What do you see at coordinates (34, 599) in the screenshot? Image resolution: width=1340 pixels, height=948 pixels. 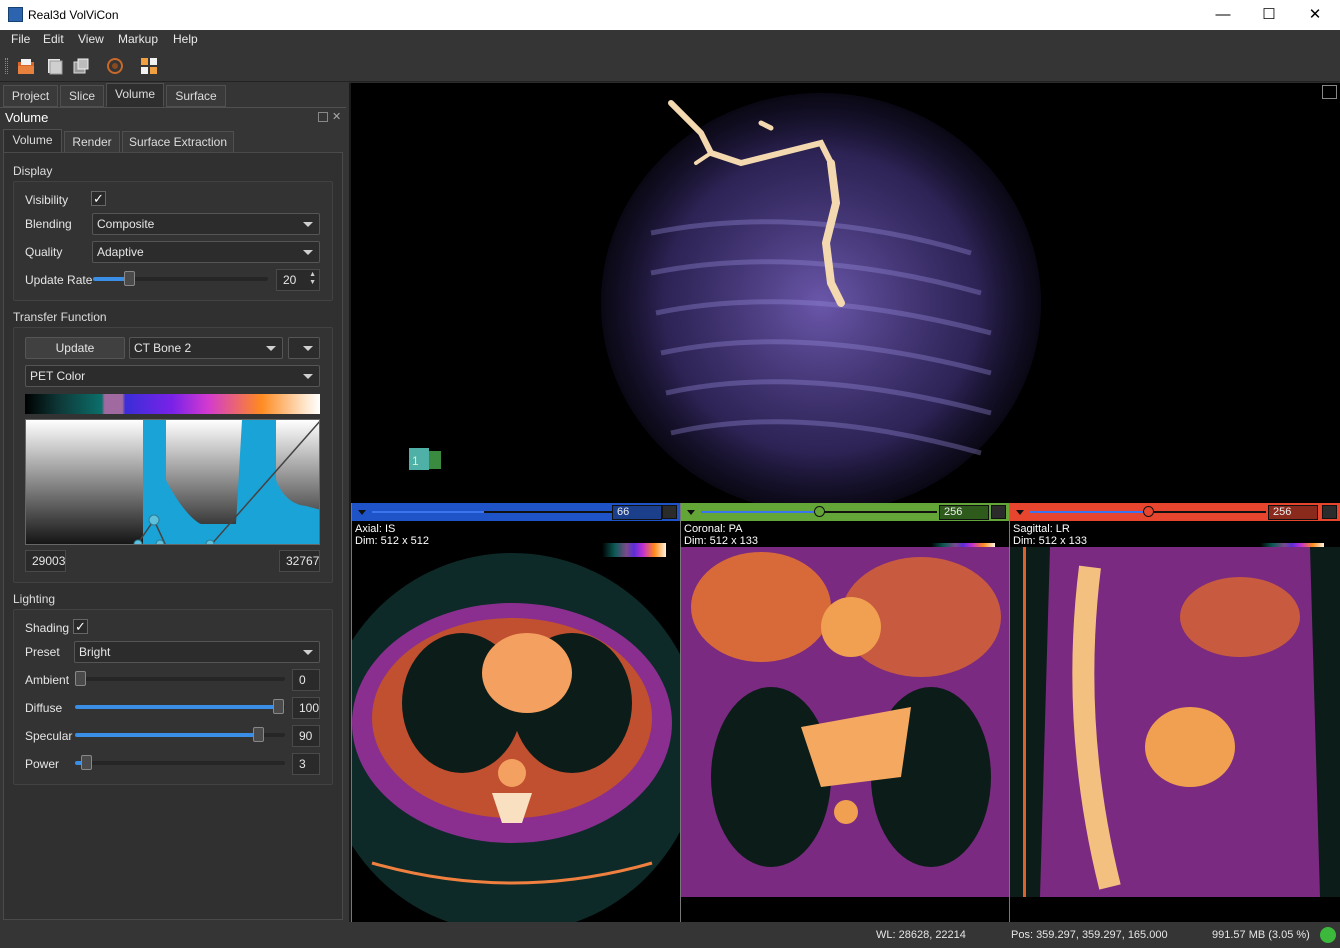 I see `lighting-label: Lighting` at bounding box center [34, 599].